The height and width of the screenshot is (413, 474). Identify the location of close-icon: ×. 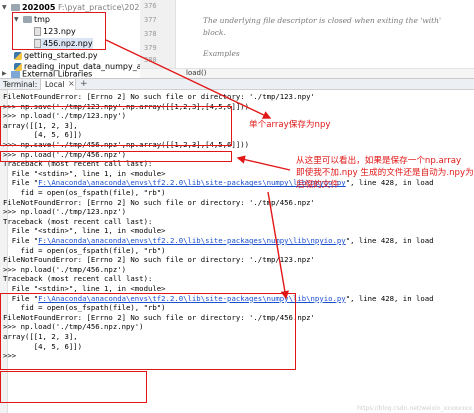
(71, 83).